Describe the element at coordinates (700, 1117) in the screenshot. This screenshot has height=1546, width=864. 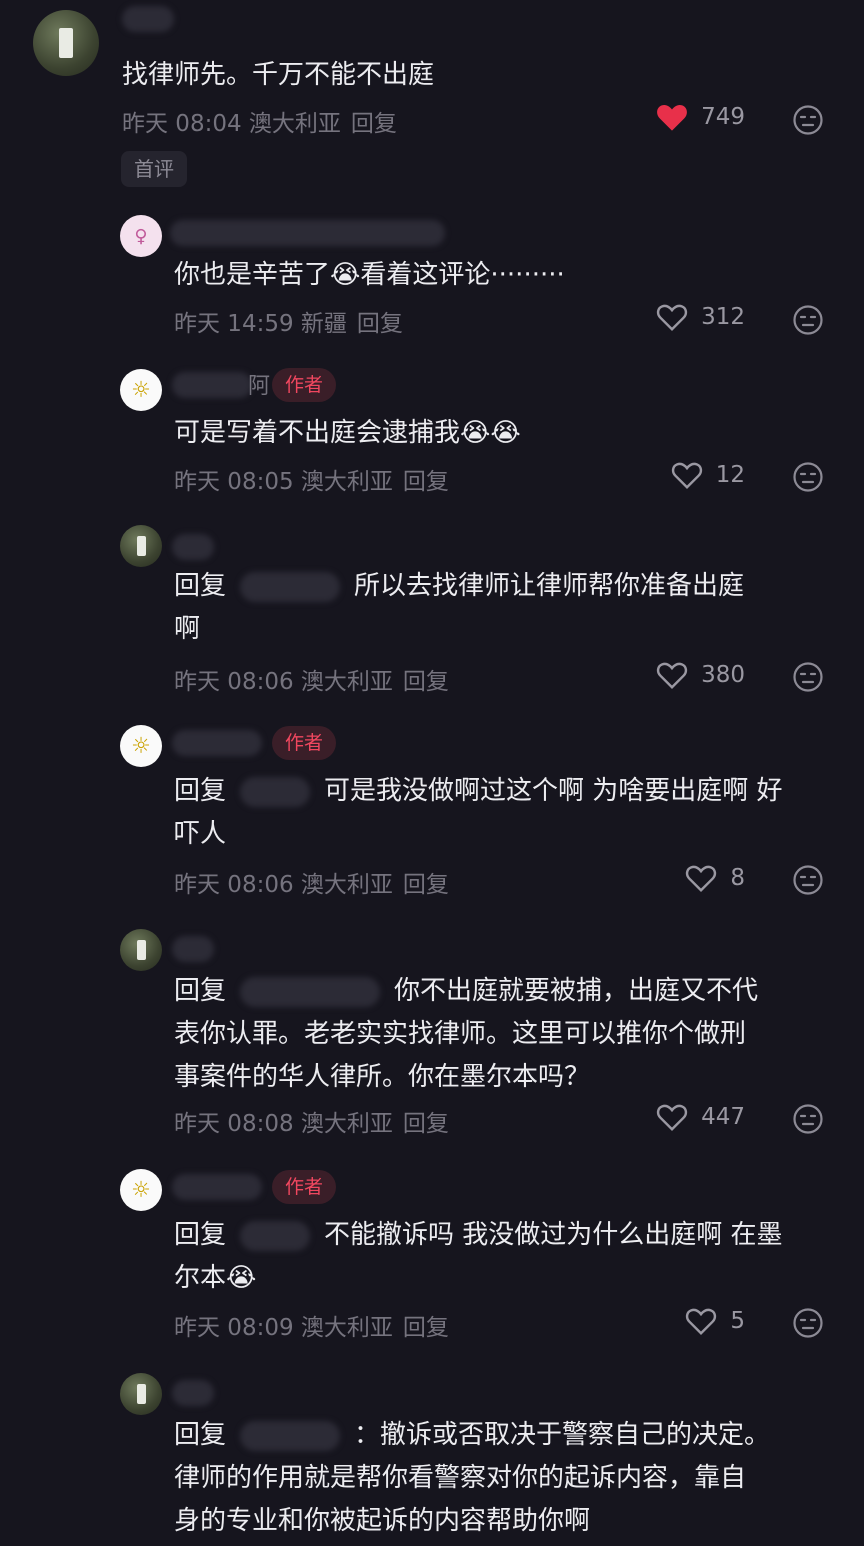
I see `like-button: 447` at that location.